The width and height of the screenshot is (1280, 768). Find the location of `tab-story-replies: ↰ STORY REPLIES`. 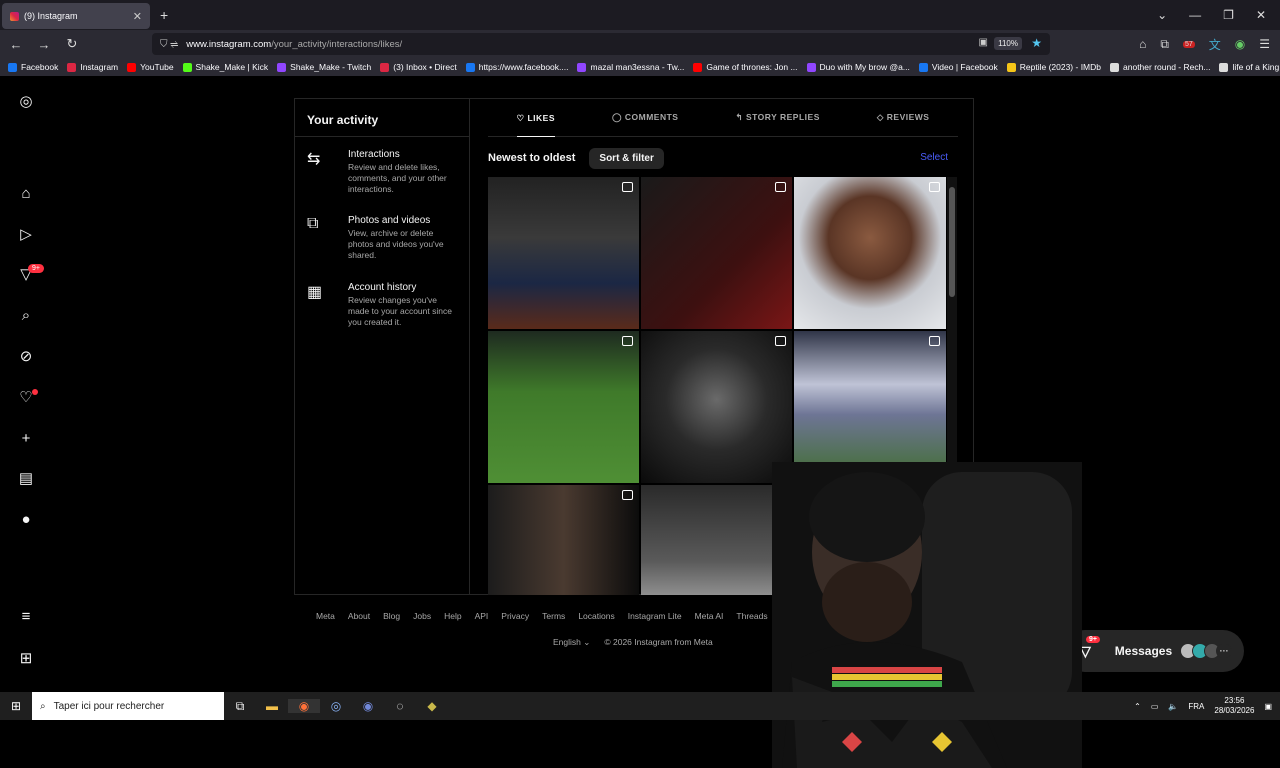

tab-story-replies: ↰ STORY REPLIES is located at coordinates (777, 117).